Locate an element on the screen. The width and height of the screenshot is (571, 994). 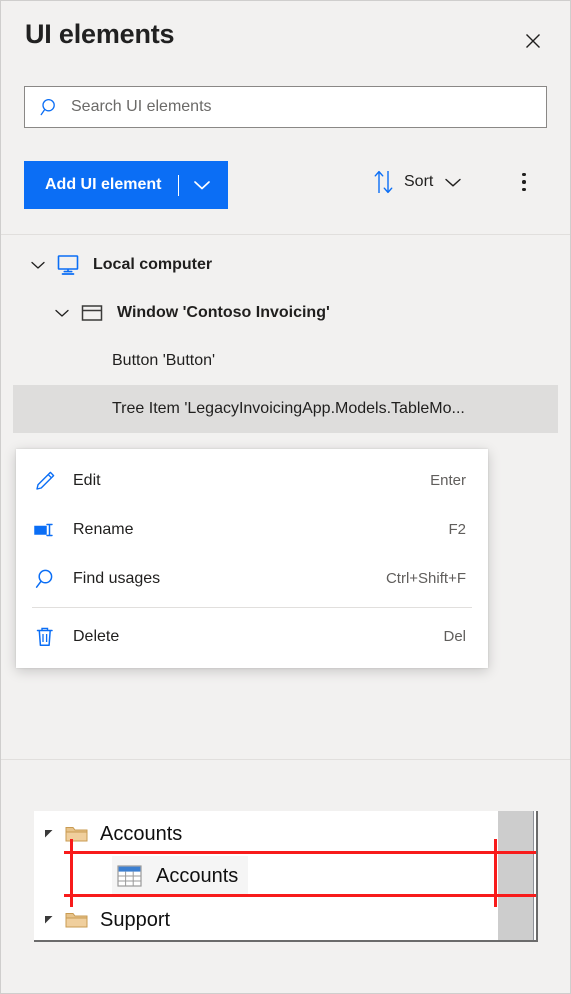
tree-item-label: Button 'Button' is located at coordinates (164, 360).